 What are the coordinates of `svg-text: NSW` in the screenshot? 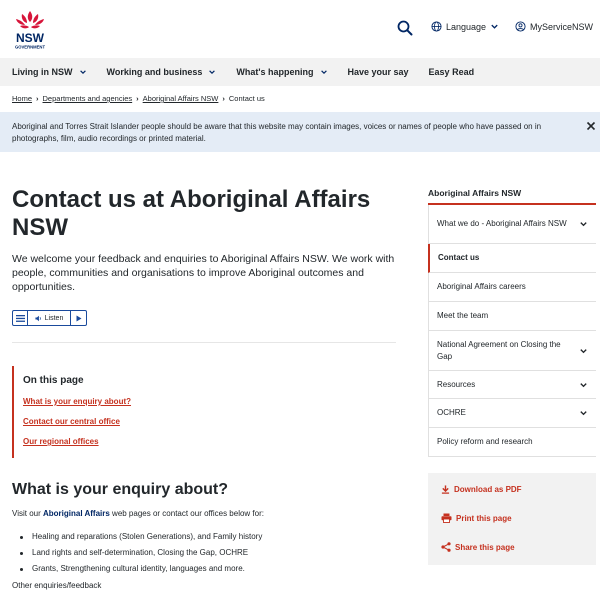 It's located at (30, 38).